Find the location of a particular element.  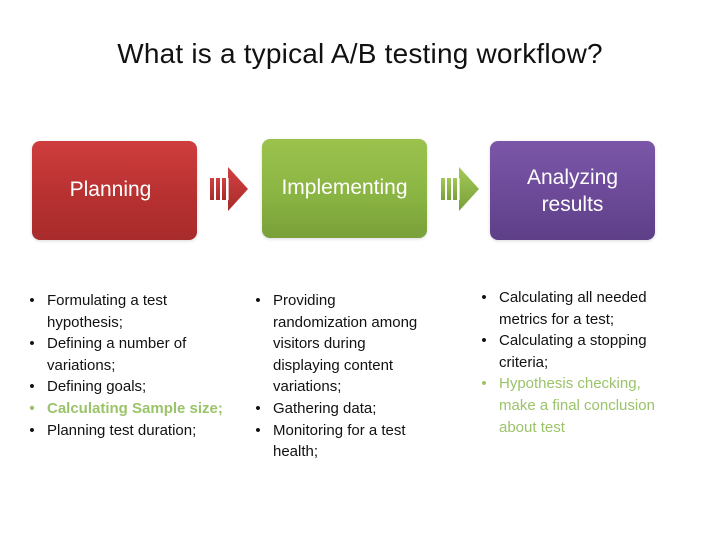

list-item-highlighted: • Calculating Sample size; is located at coordinates (127, 409).